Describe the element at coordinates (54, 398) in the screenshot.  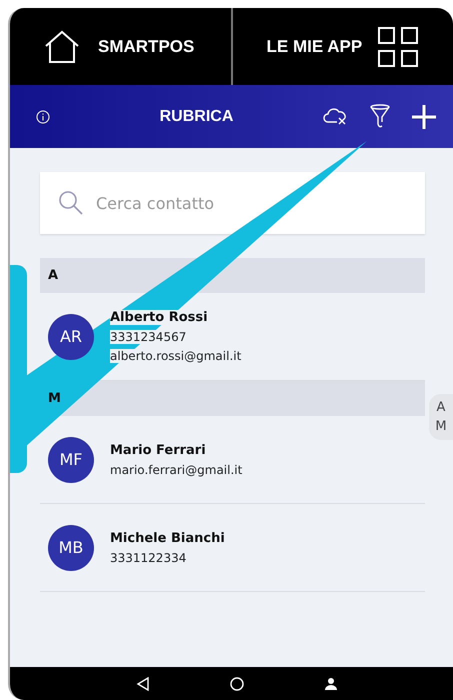
I see `section-letter: M` at that location.